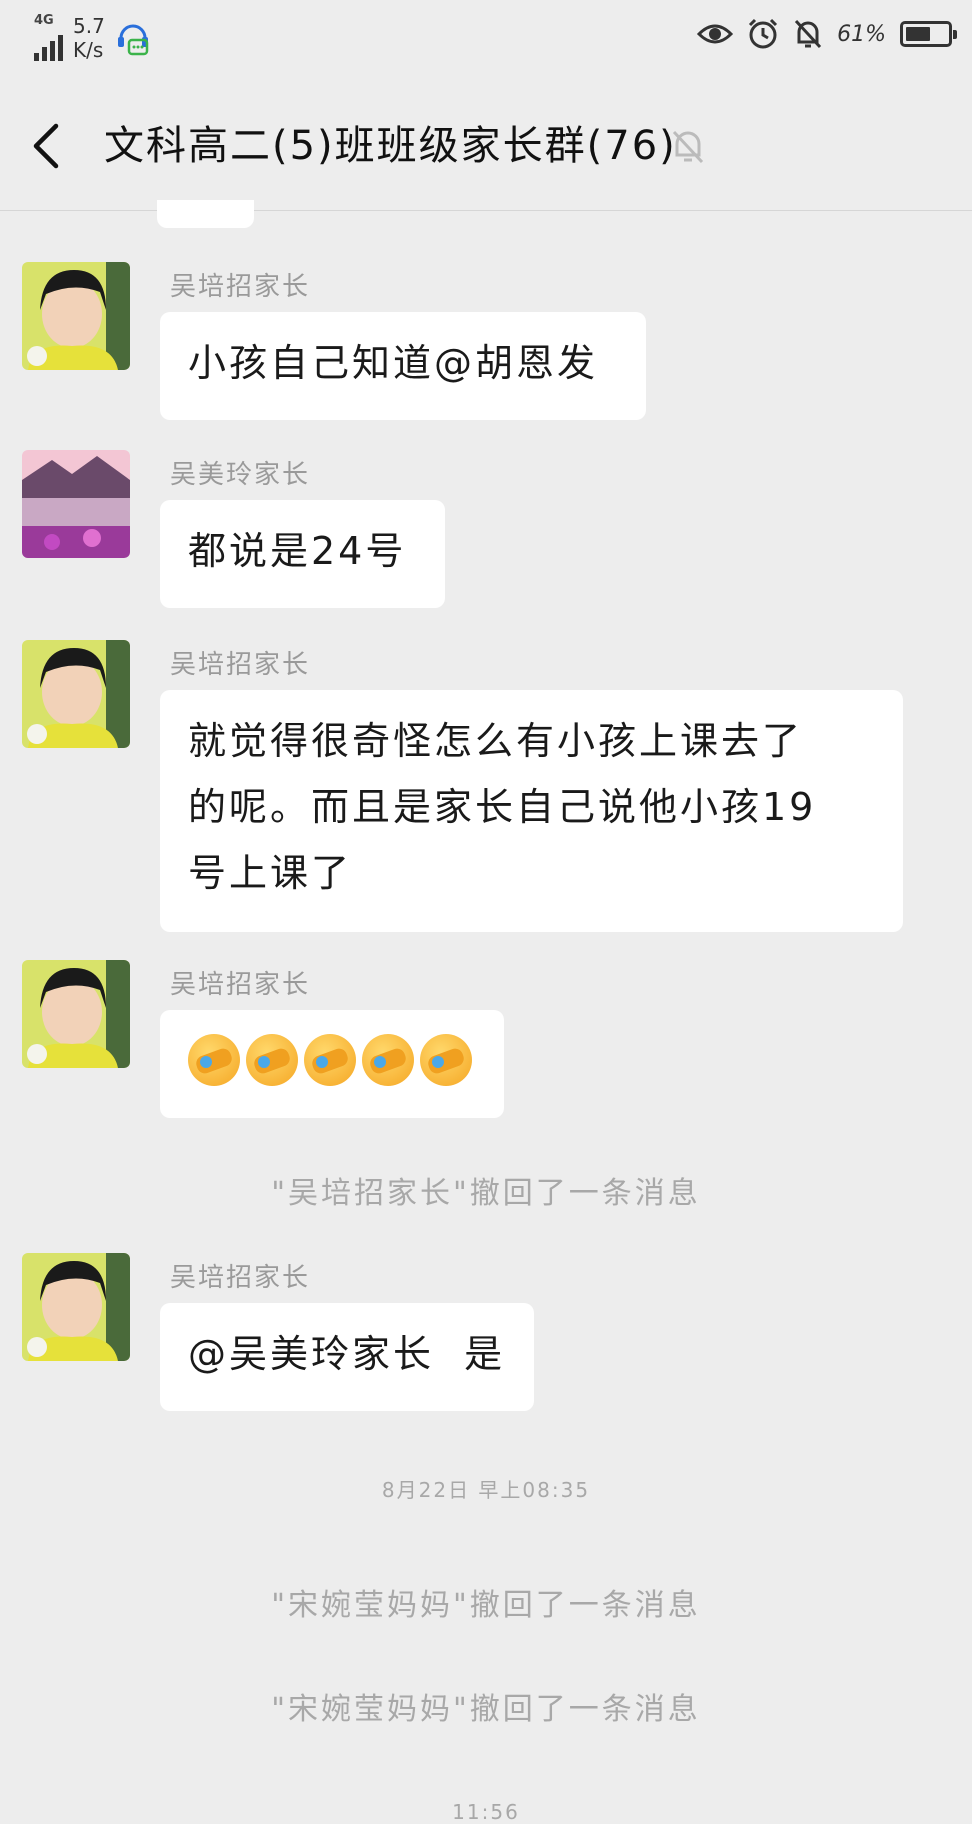  I want to click on message-text-line: 就觉得很奇怪怎么有小孩上课去了, so click(496, 741).